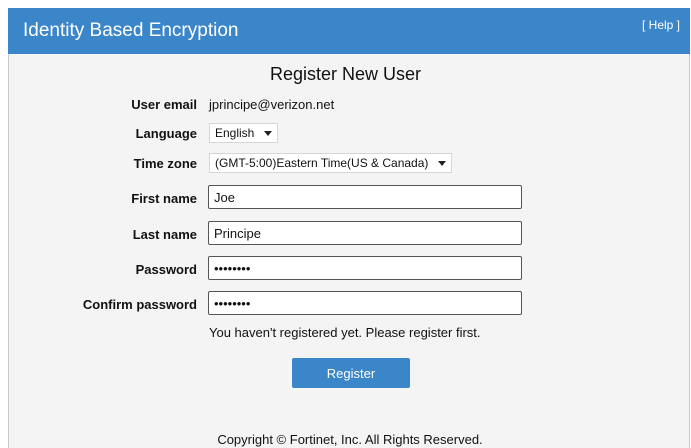 The height and width of the screenshot is (448, 691). Describe the element at coordinates (166, 269) in the screenshot. I see `password-label: Password` at that location.